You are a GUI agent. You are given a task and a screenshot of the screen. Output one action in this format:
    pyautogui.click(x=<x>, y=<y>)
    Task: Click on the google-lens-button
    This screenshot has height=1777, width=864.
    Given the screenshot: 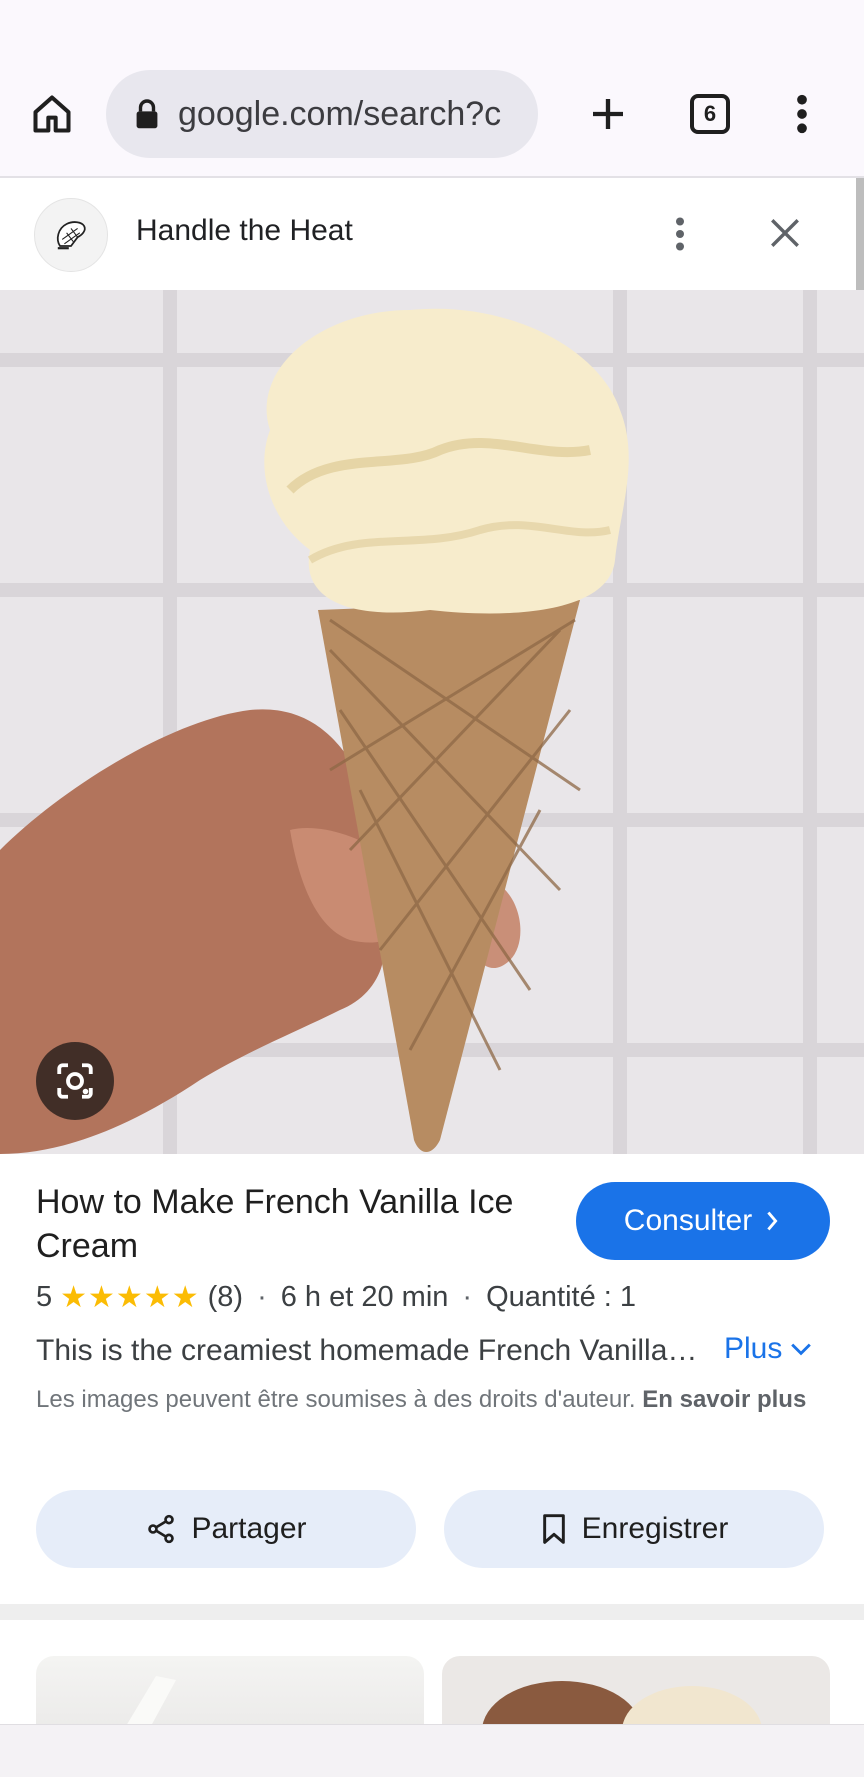 What is the action you would take?
    pyautogui.click(x=75, y=1081)
    